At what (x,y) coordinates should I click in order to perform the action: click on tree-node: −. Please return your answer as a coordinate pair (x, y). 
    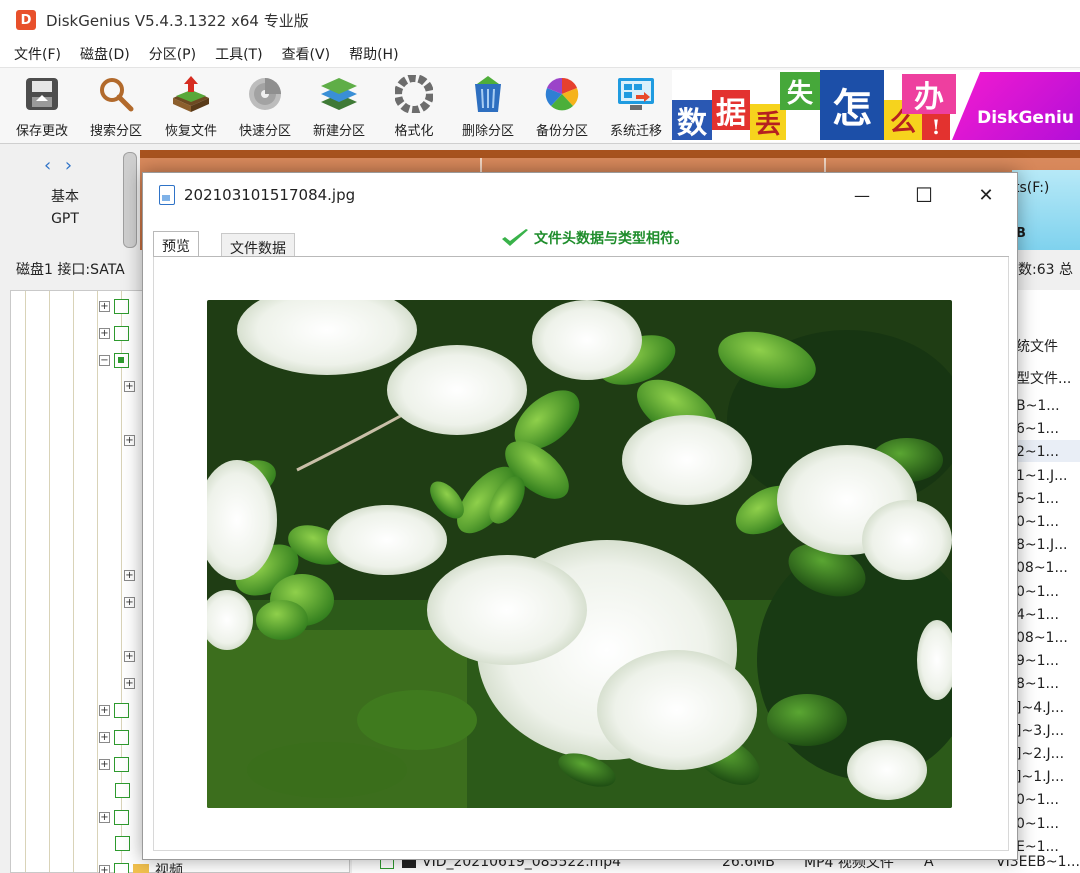
    Looking at the image, I should click on (114, 360).